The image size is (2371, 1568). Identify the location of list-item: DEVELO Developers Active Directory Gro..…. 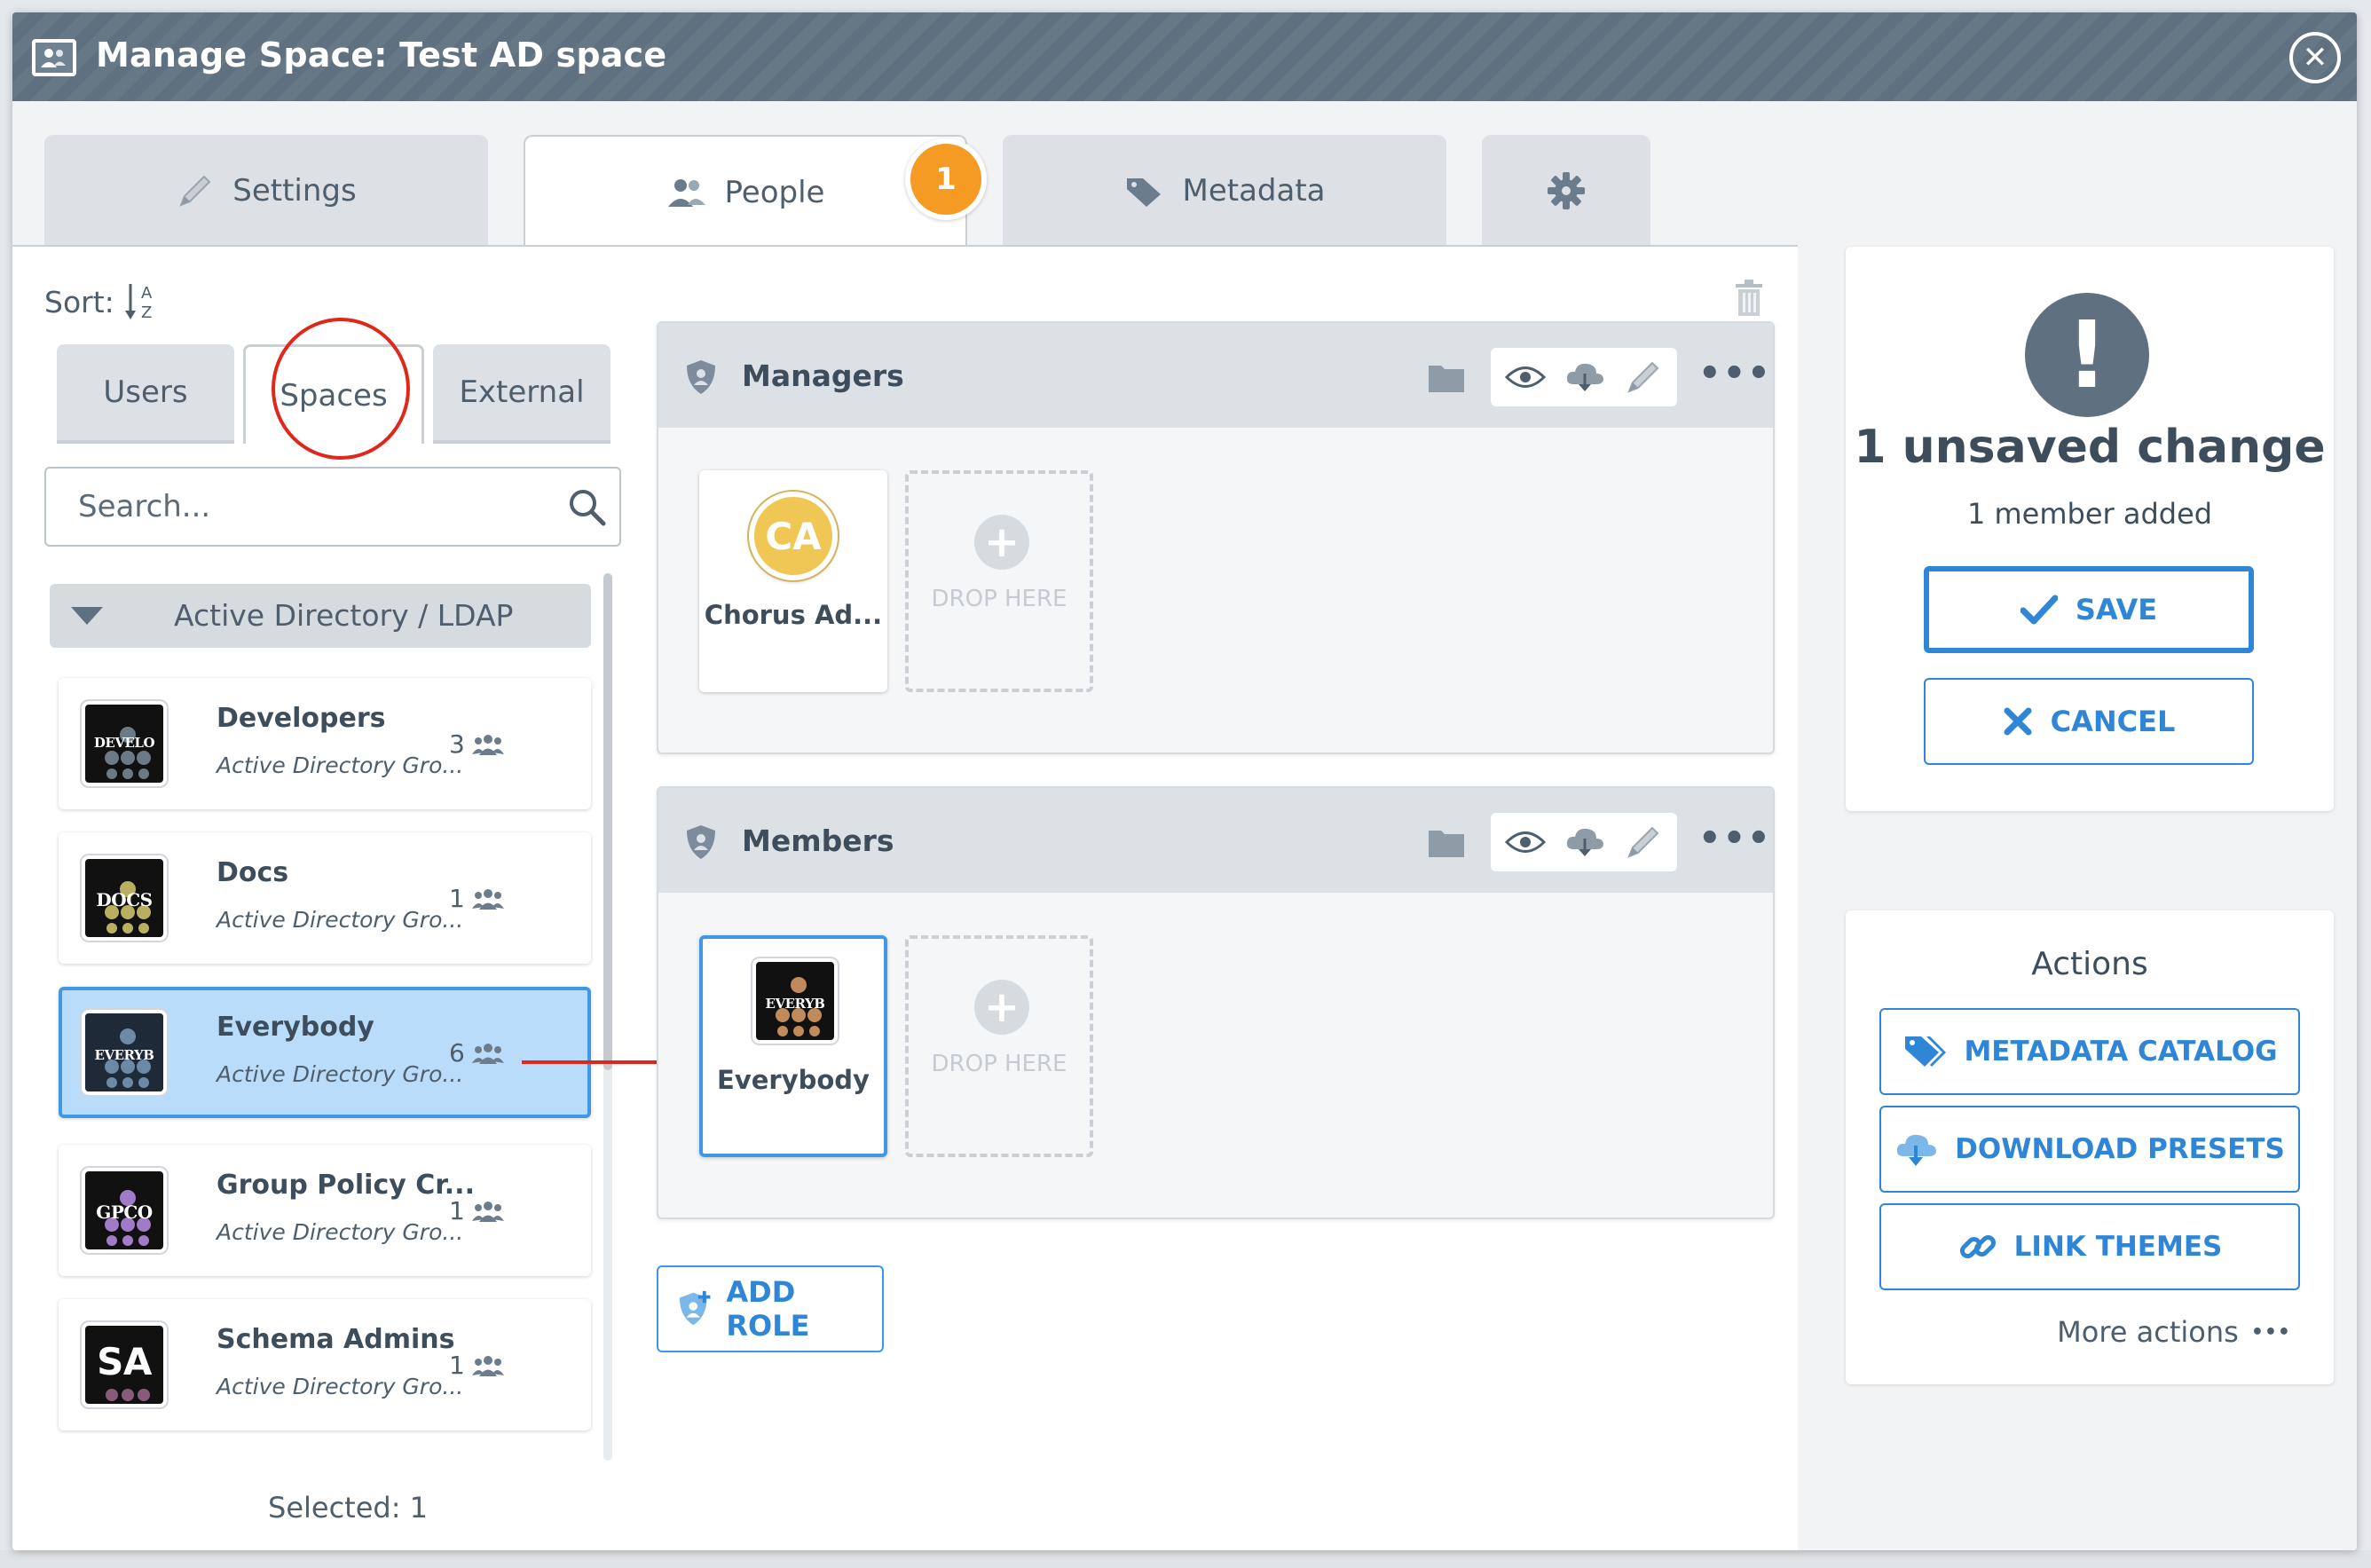
(325, 743).